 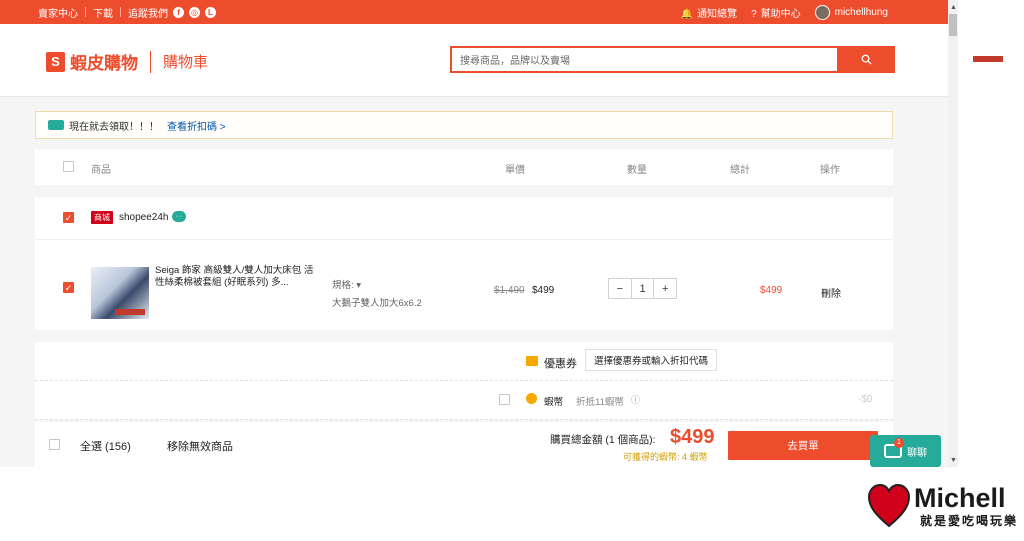 What do you see at coordinates (101, 170) in the screenshot?
I see `column-product: 商品` at bounding box center [101, 170].